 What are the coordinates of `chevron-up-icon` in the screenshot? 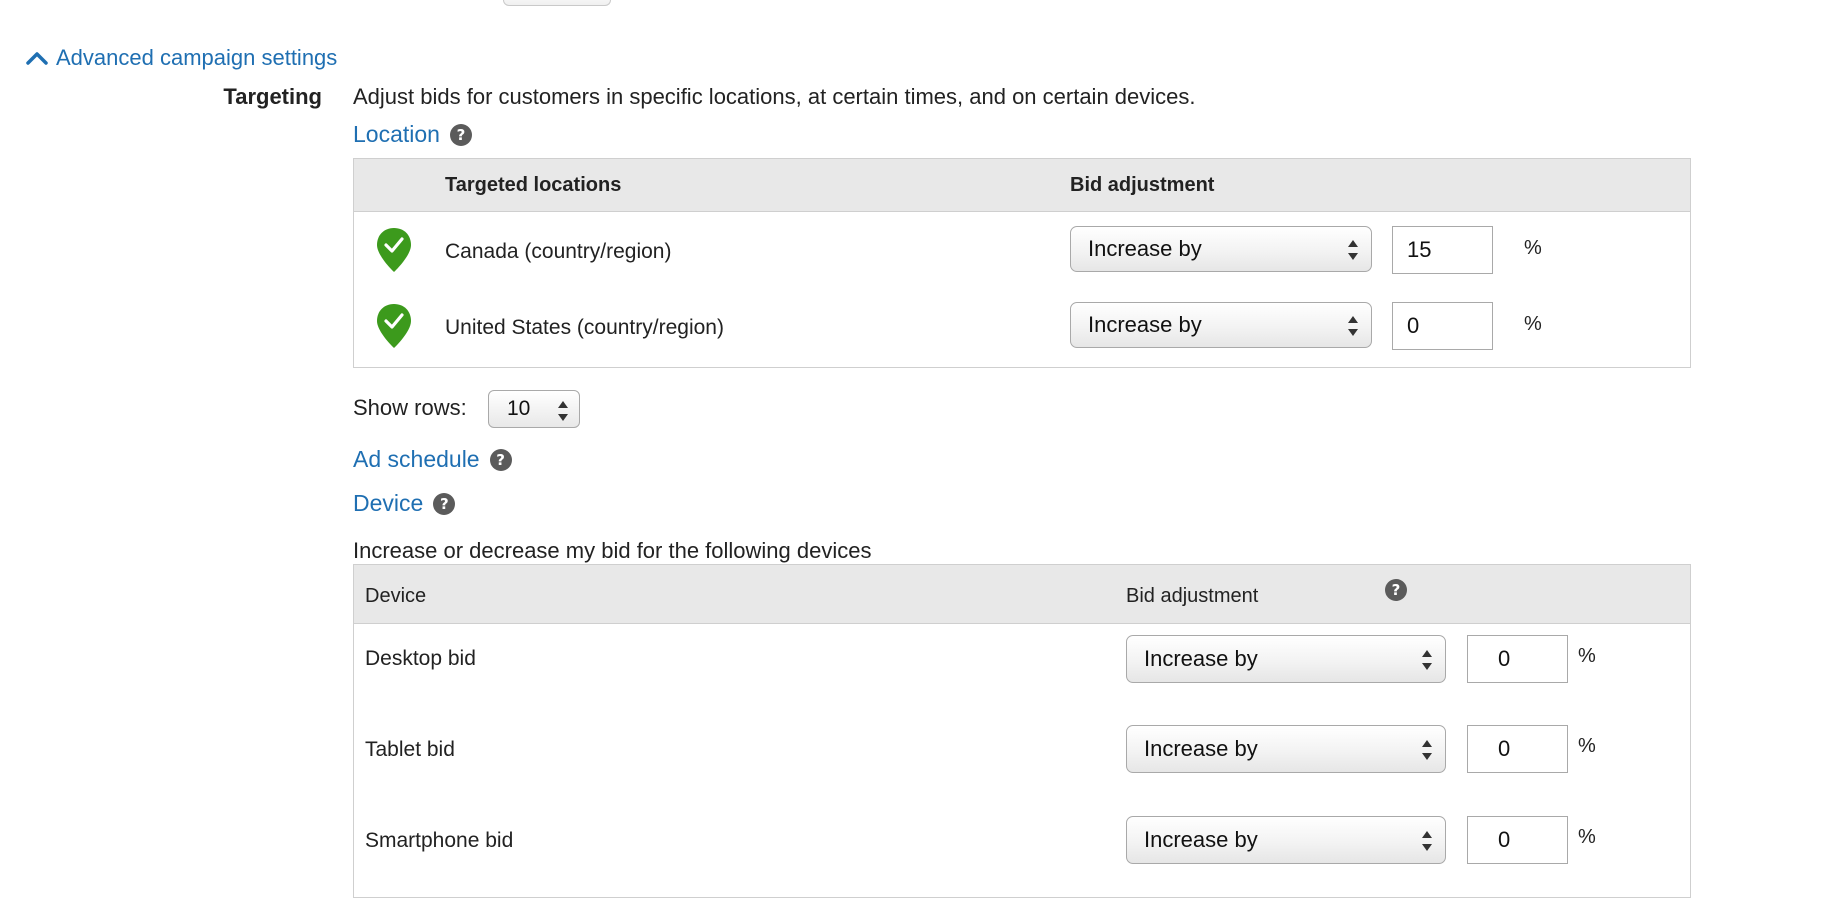 It's located at (37, 58).